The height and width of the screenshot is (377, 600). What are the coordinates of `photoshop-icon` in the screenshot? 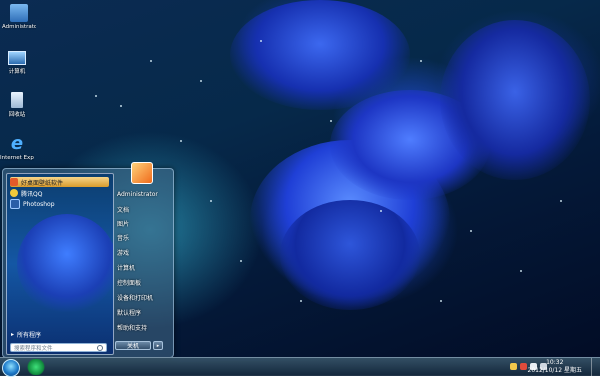 It's located at (15, 204).